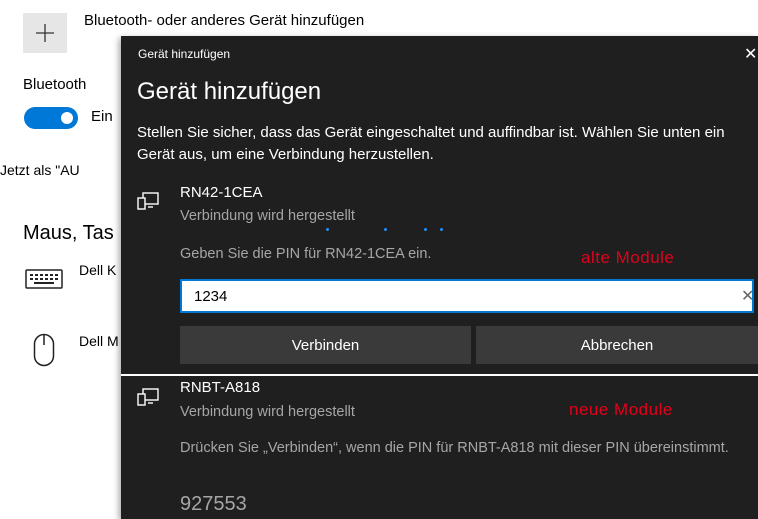 The image size is (758, 519). What do you see at coordinates (102, 116) in the screenshot?
I see `toggle-state-label: Ein` at bounding box center [102, 116].